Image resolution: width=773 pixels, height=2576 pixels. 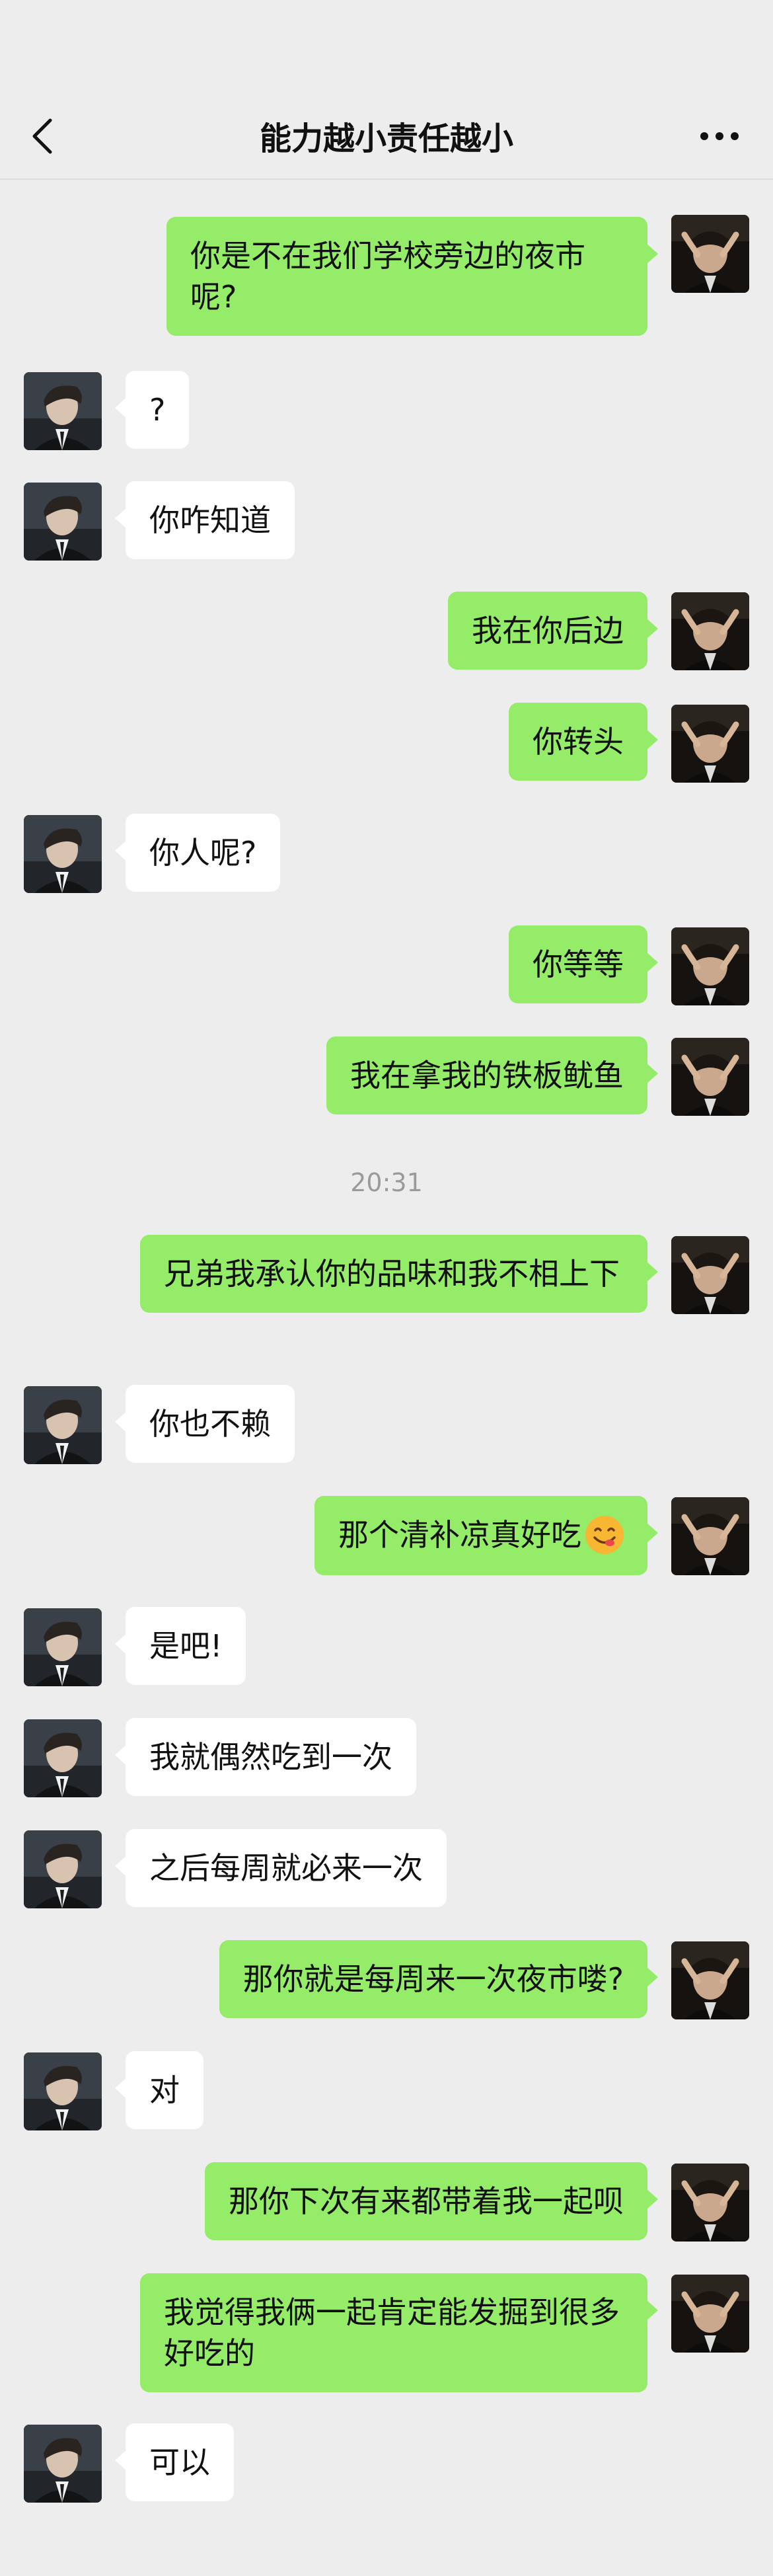 What do you see at coordinates (386, 138) in the screenshot?
I see `chat-title: 能力越小责任越小` at bounding box center [386, 138].